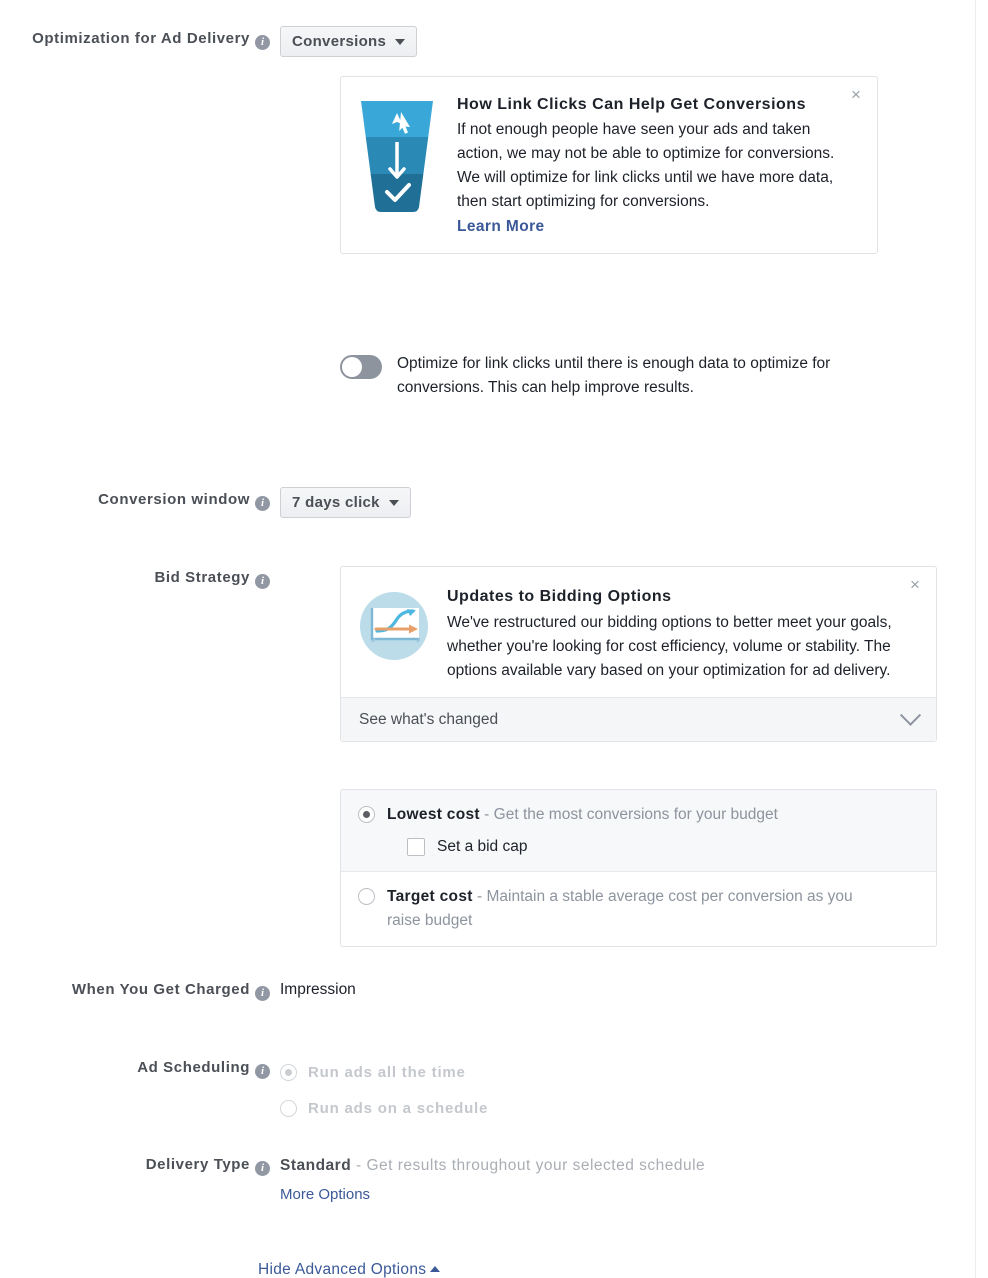  I want to click on conversion-window-dropdown-value: 7 days click, so click(336, 502).